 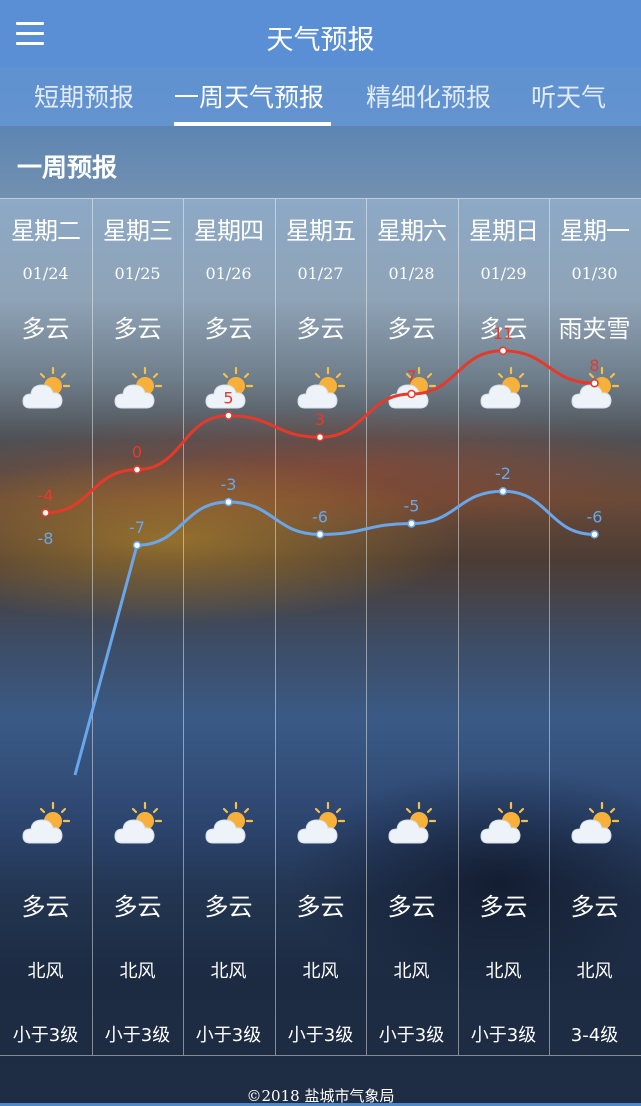 I want to click on high-temp-label: 7, so click(x=411, y=376).